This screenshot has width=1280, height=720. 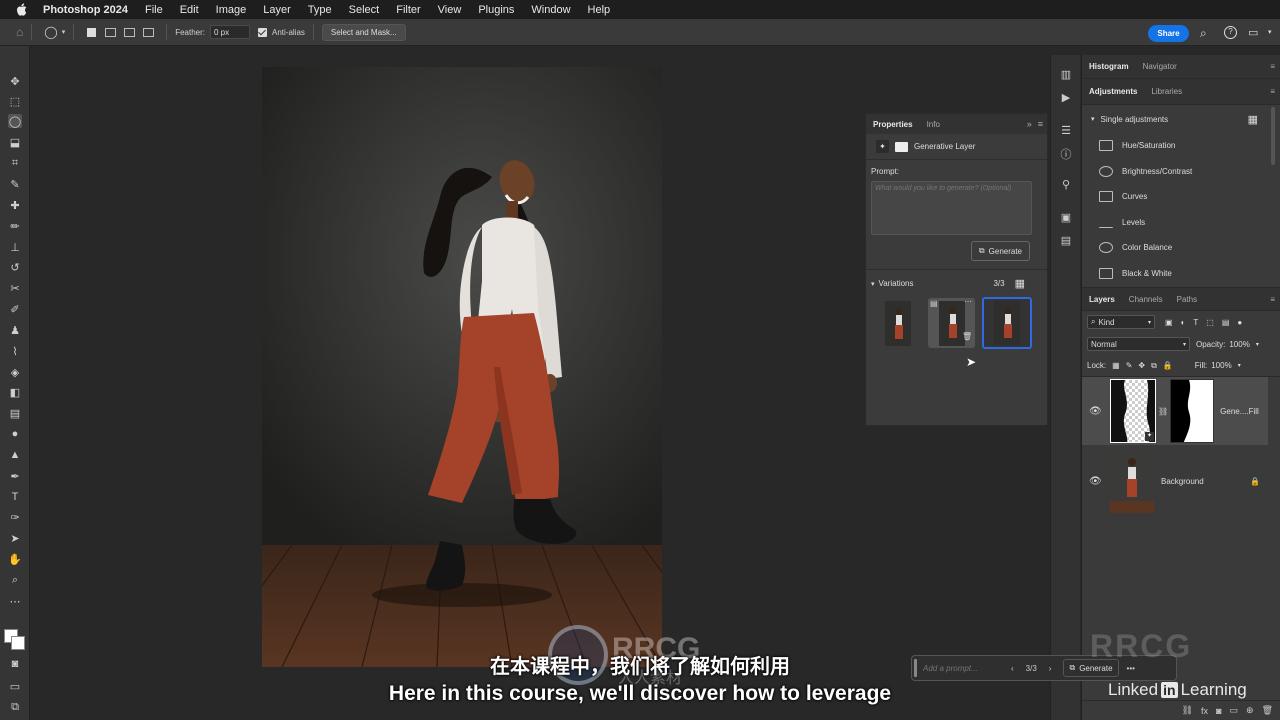 I want to click on filter-smart-icon: ▤, so click(x=1226, y=322).